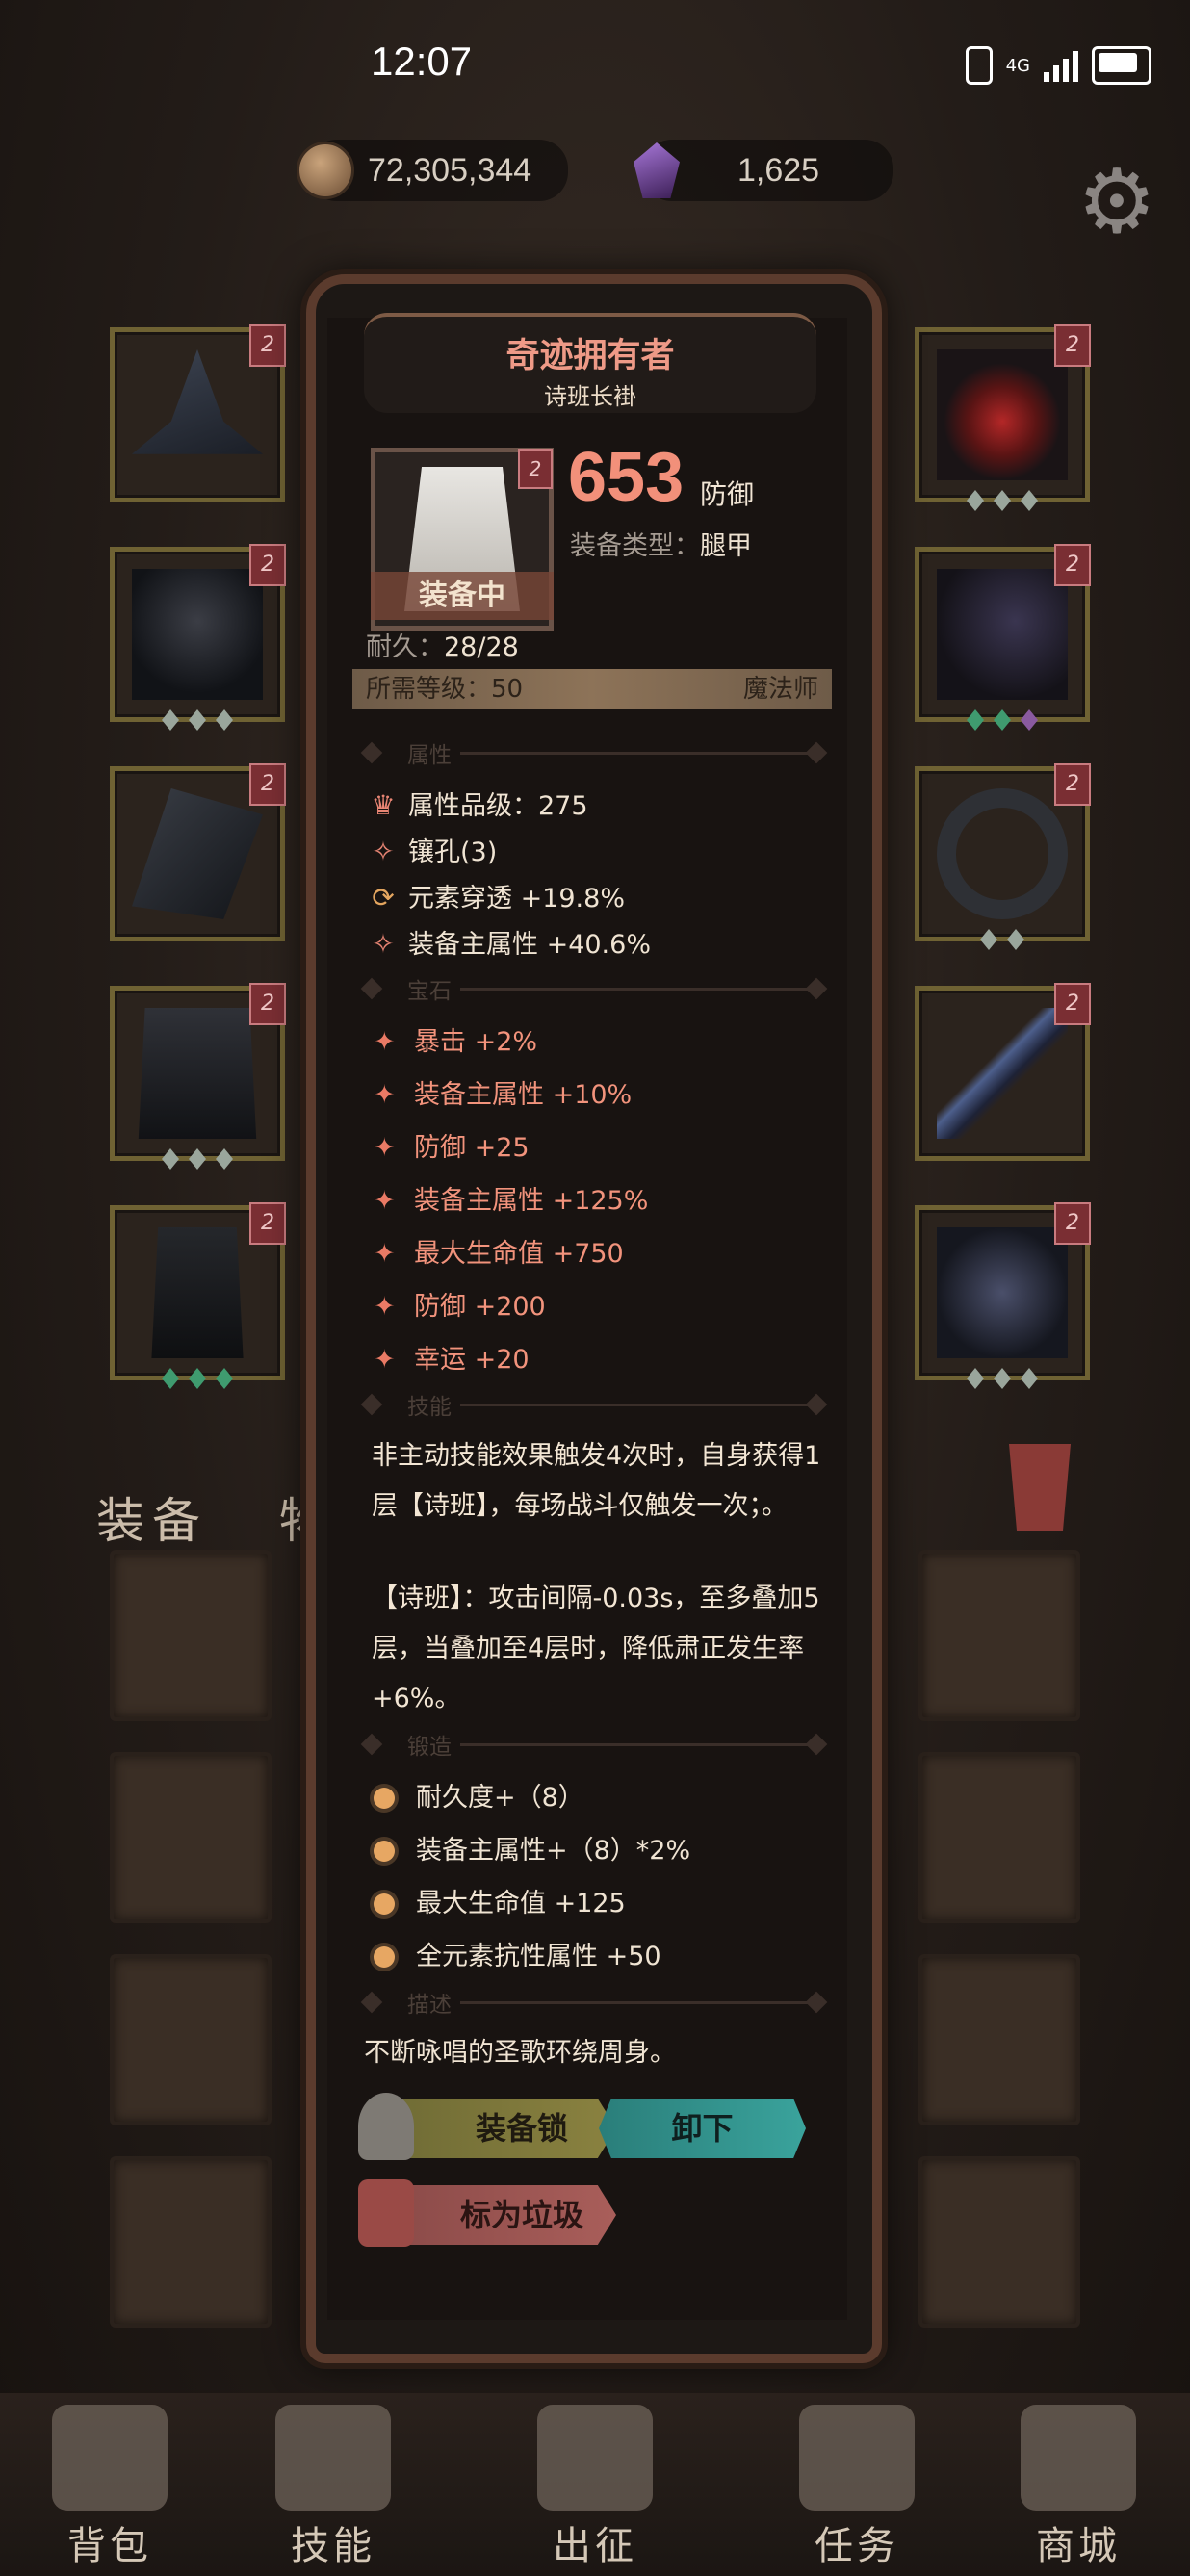  I want to click on forge-row: 全元素抗性属性 +50, so click(517, 1954).